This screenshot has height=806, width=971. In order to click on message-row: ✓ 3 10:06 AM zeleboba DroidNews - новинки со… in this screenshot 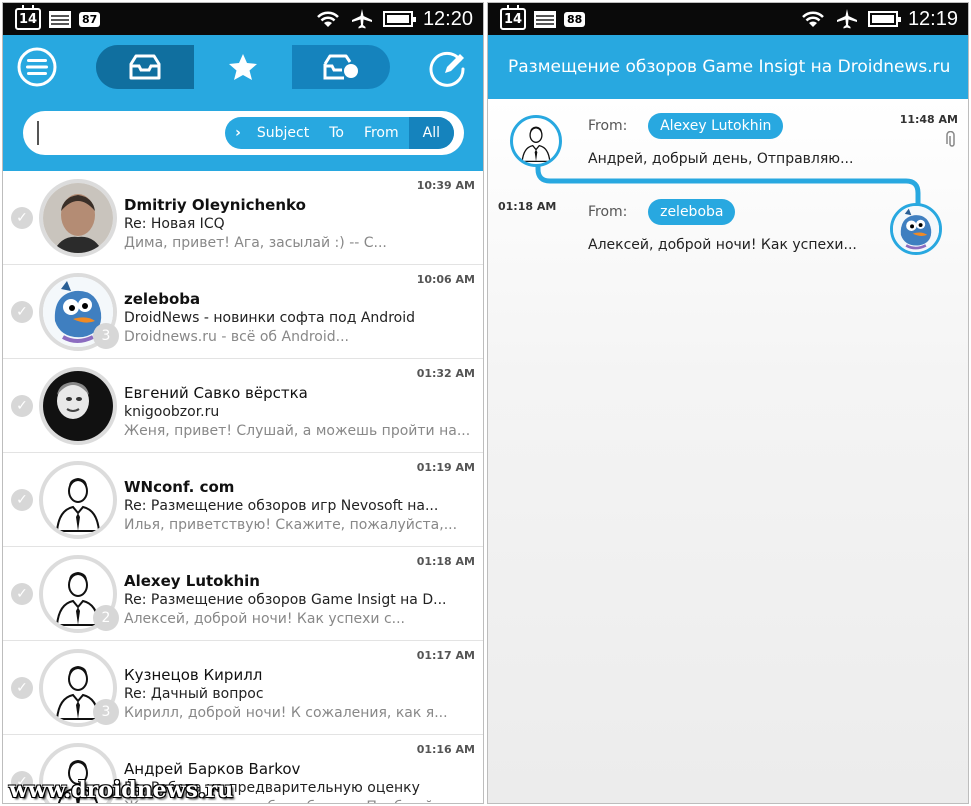, I will do `click(243, 312)`.